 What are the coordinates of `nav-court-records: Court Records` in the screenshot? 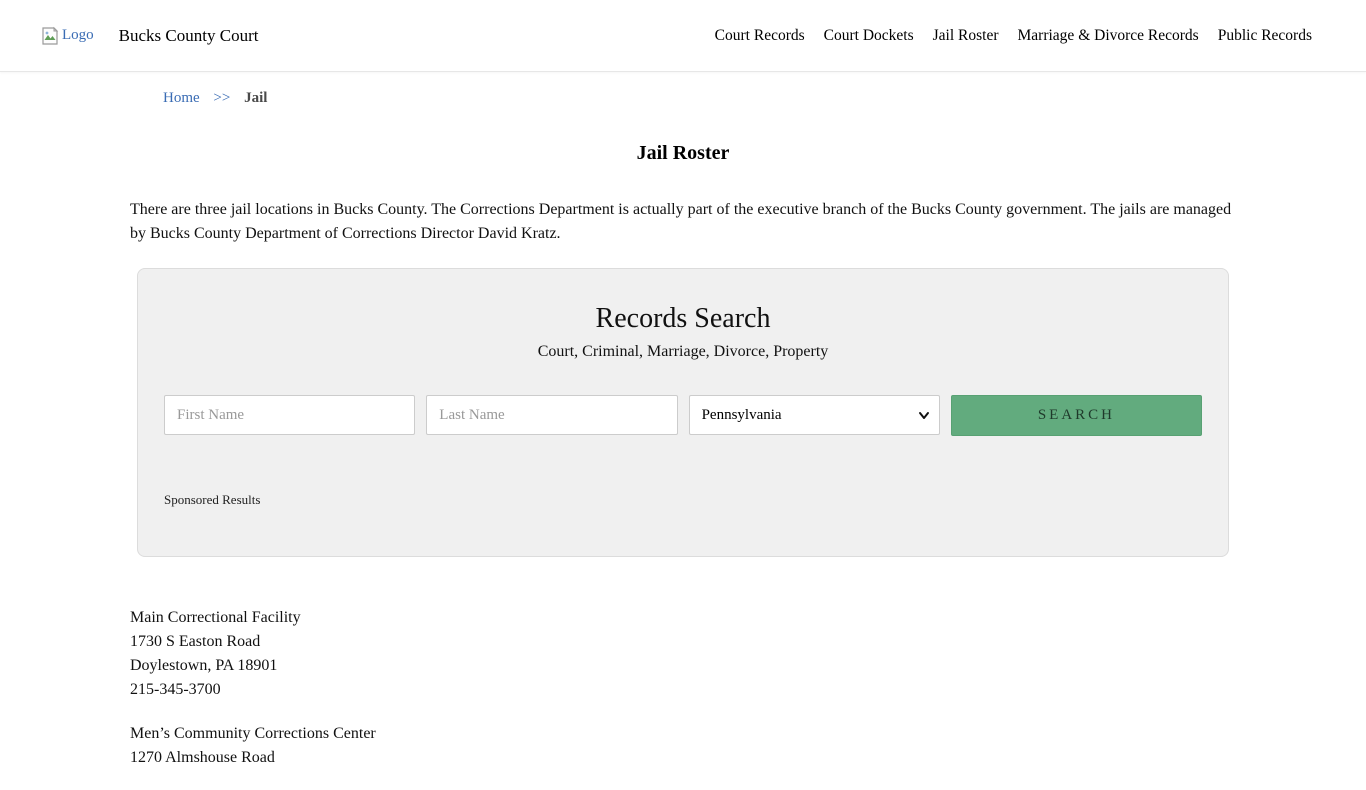 It's located at (760, 36).